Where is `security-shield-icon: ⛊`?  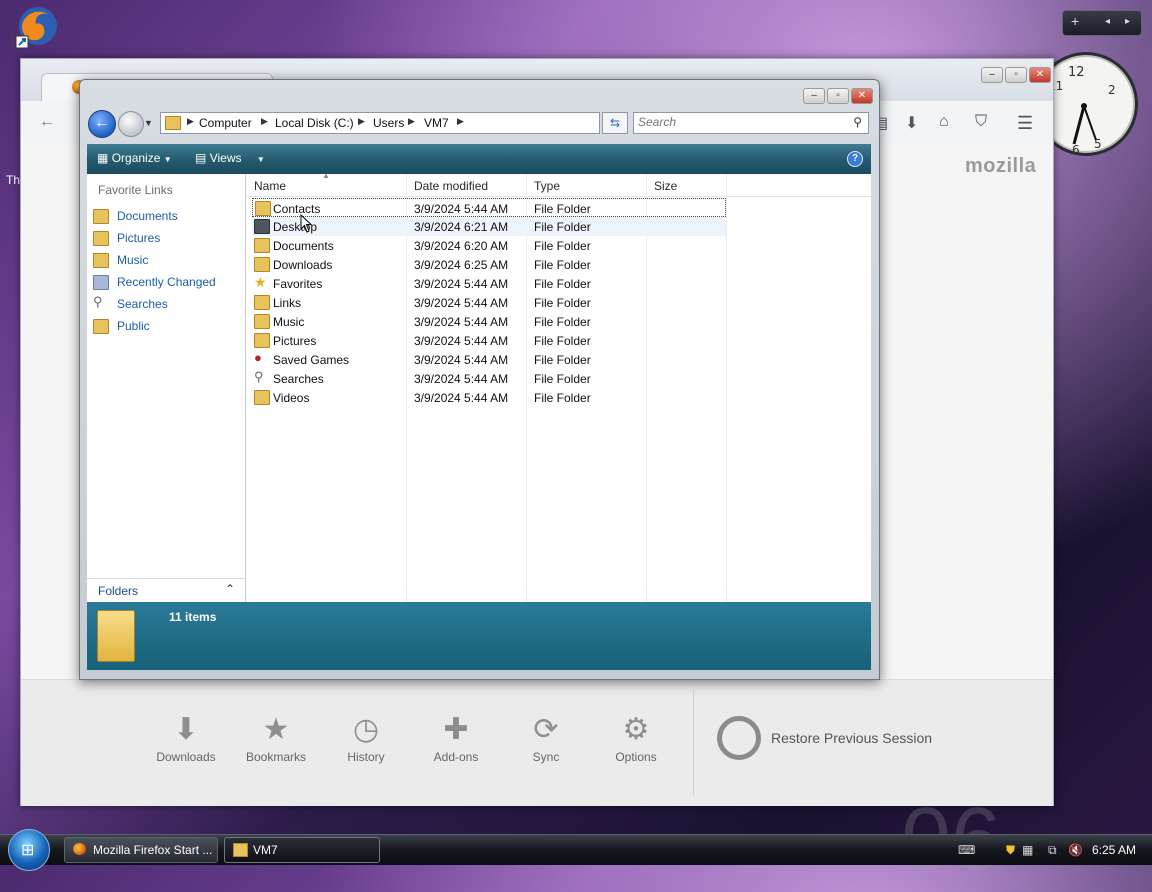 security-shield-icon: ⛊ is located at coordinates (1010, 850).